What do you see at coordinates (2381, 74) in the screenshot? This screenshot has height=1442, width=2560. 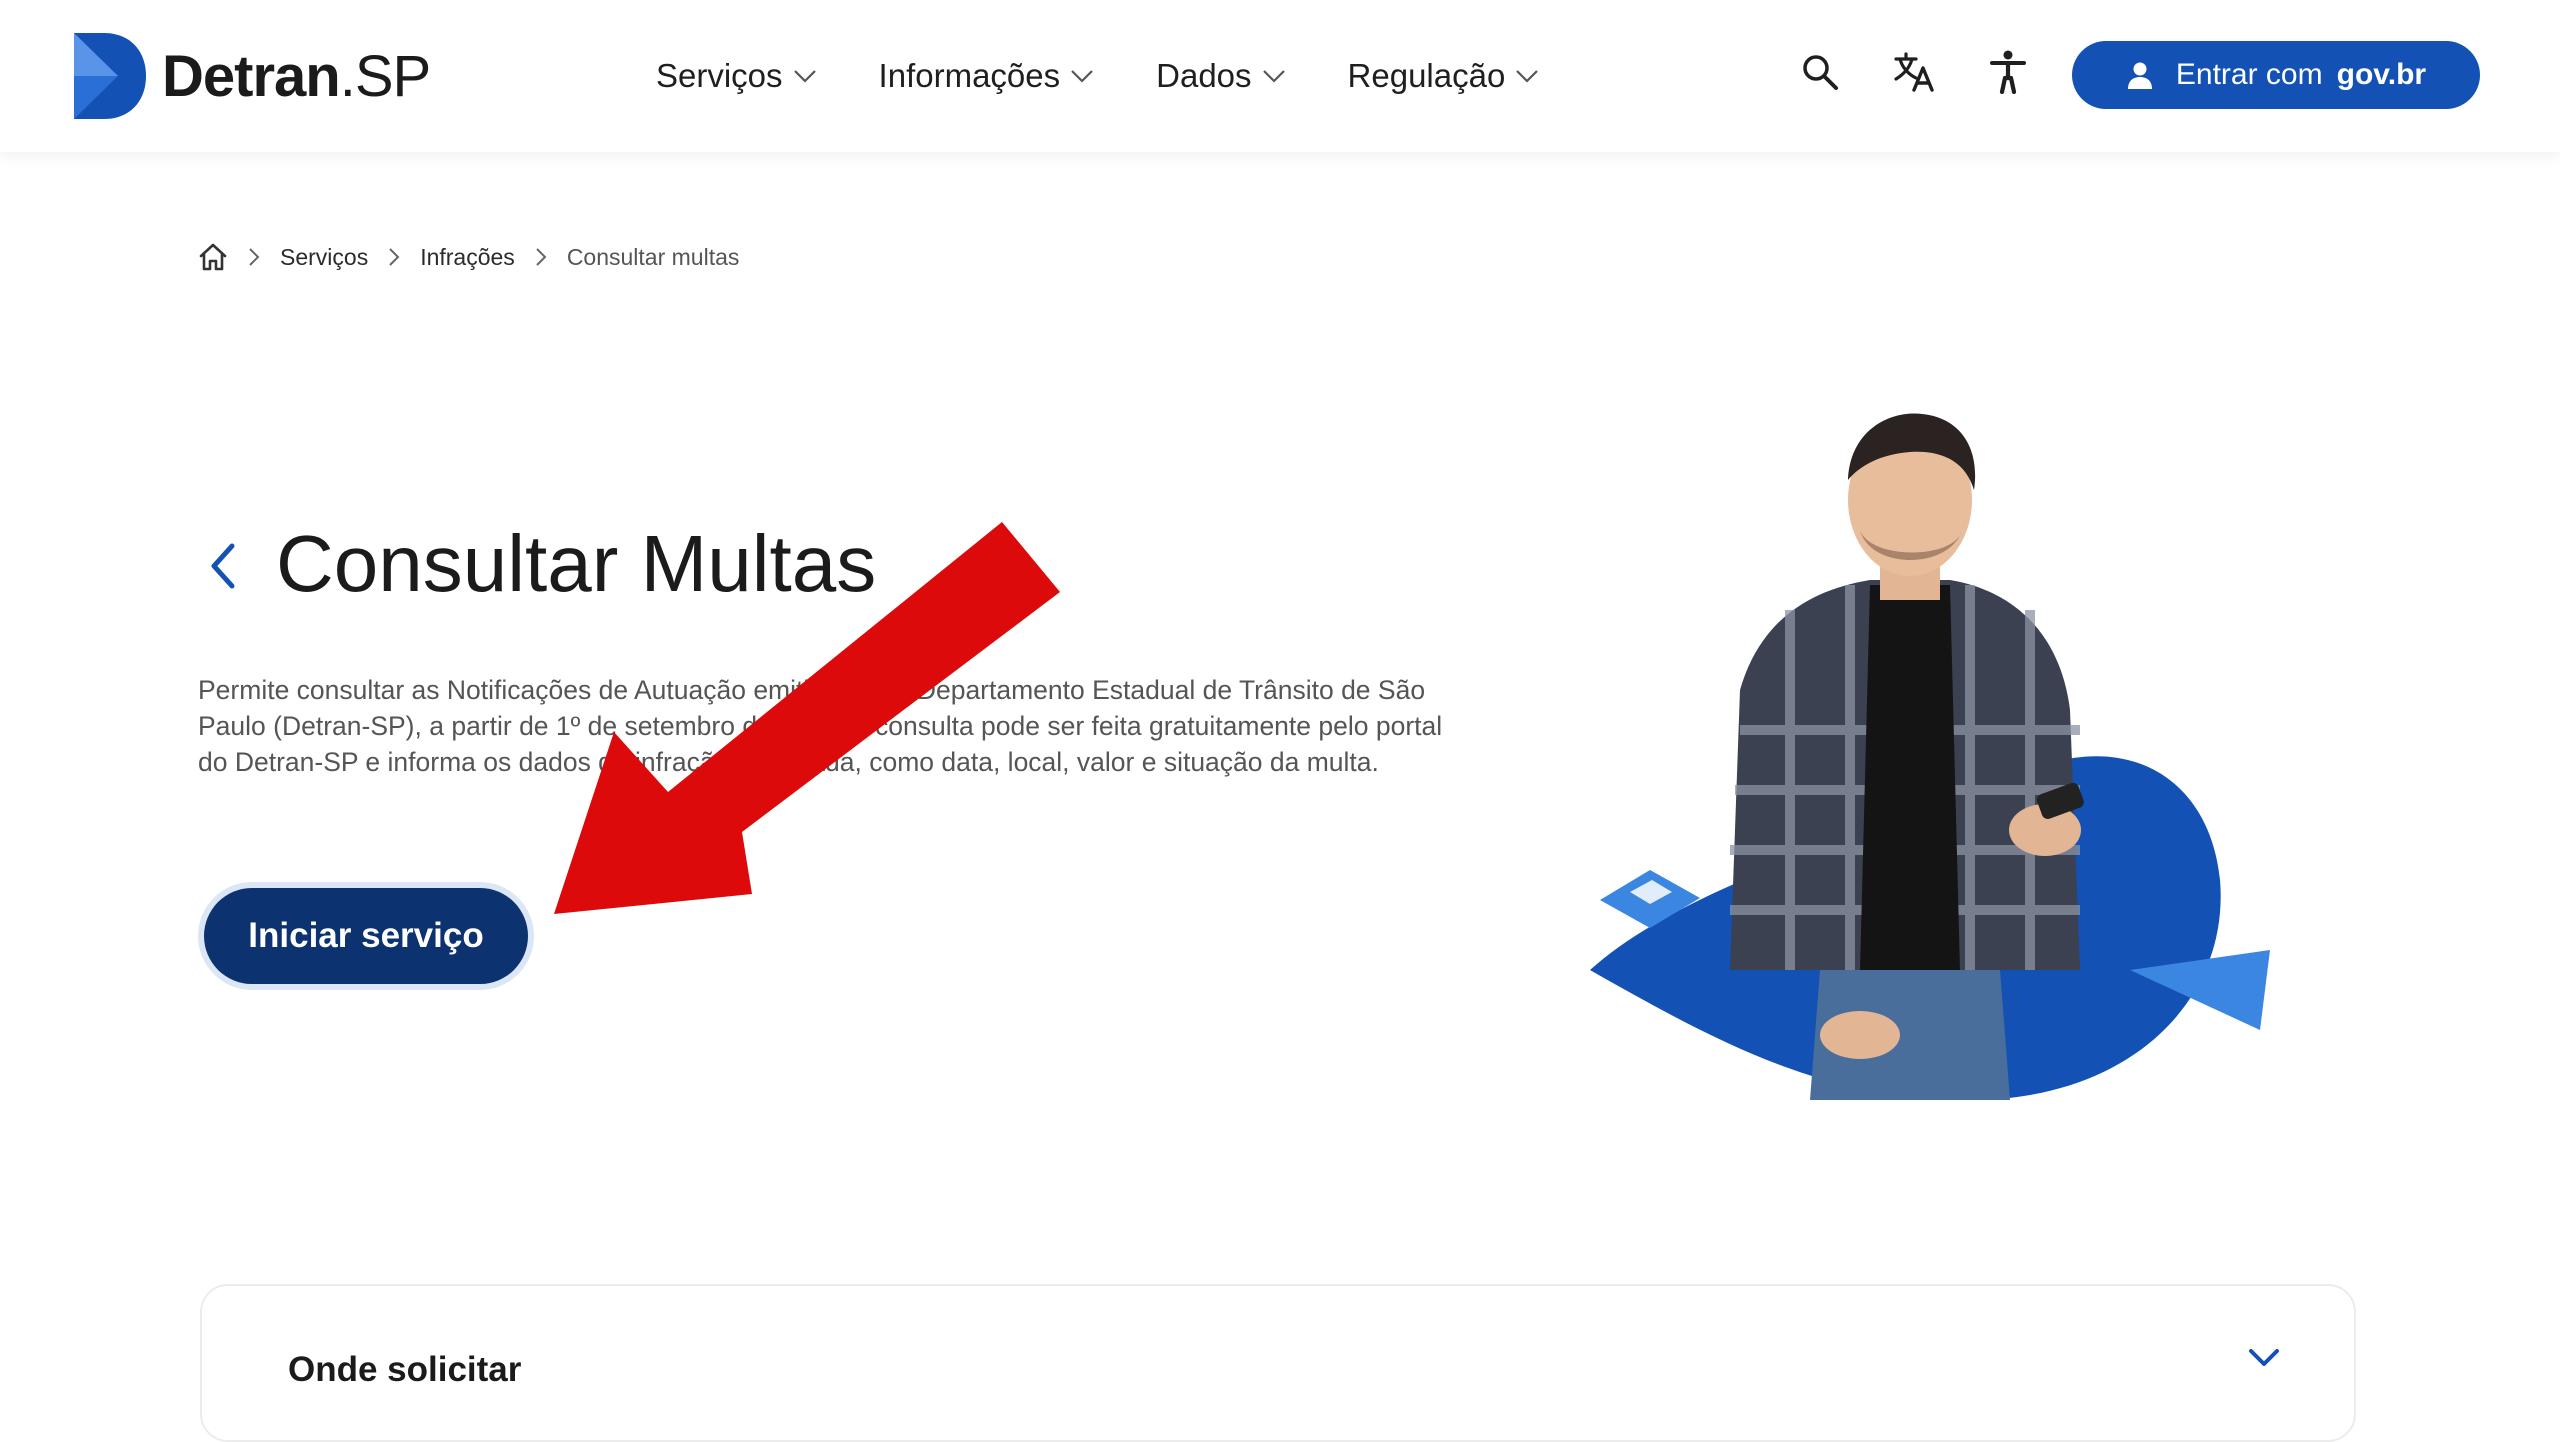 I see `govbr-brand: gov.br` at bounding box center [2381, 74].